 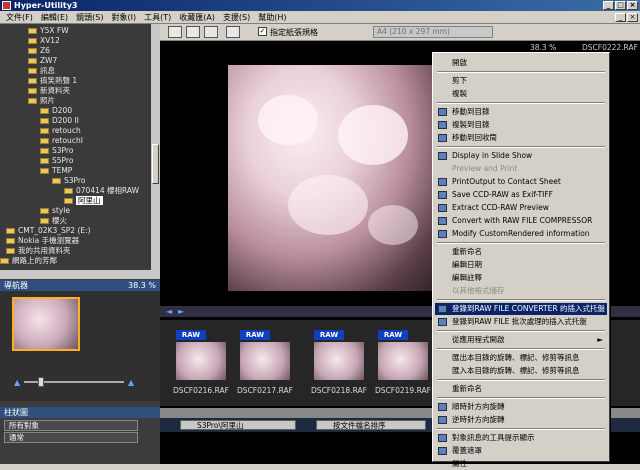 I want to click on tree-item: retouchI, so click(x=61, y=141).